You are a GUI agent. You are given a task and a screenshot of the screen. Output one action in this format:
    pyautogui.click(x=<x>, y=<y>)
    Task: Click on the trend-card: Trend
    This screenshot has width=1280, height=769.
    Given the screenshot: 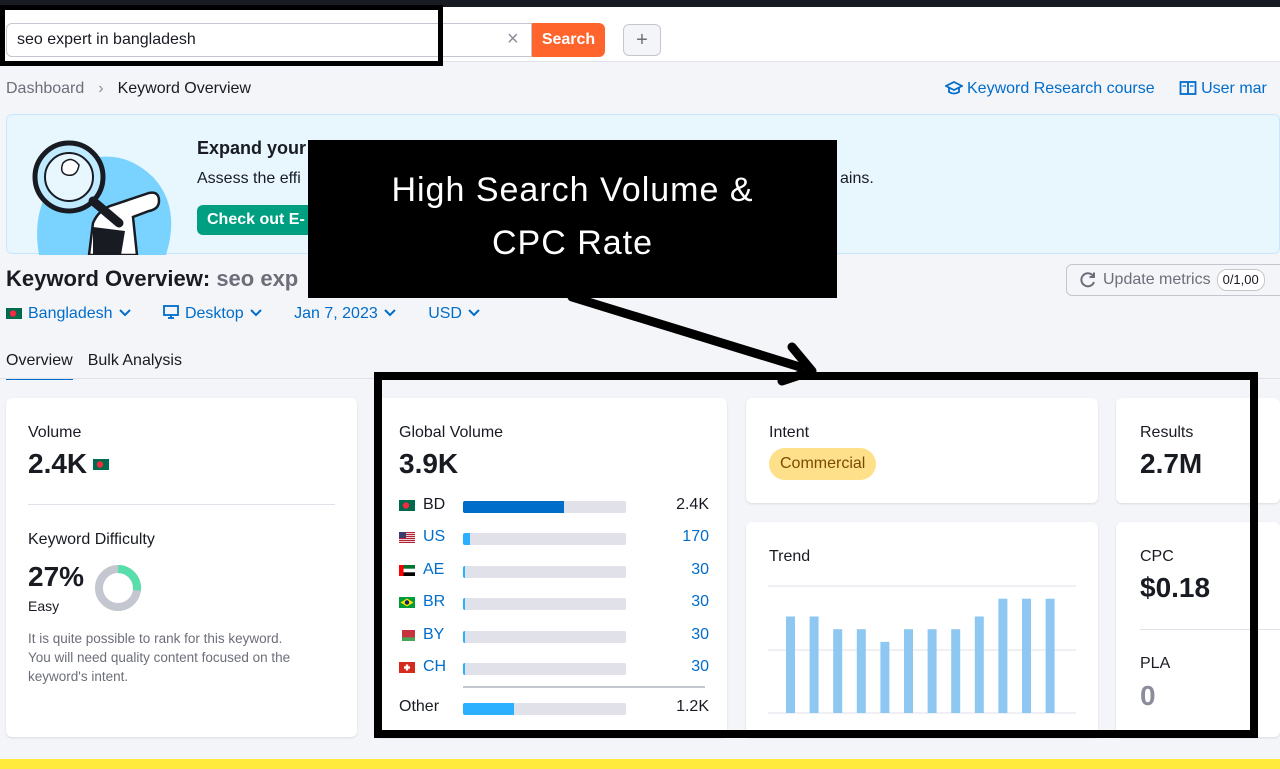 What is the action you would take?
    pyautogui.click(x=922, y=629)
    